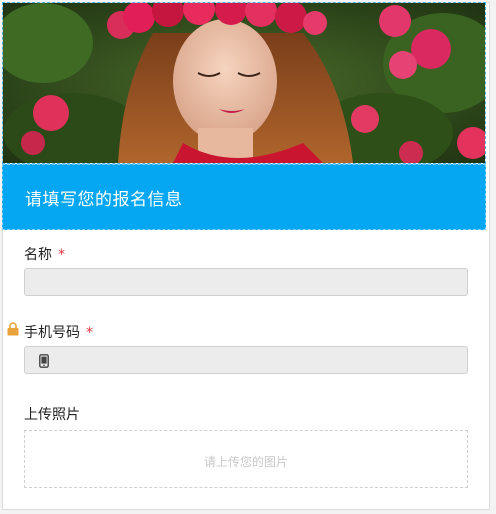 The height and width of the screenshot is (514, 496). Describe the element at coordinates (244, 197) in the screenshot. I see `form-title-bar: 请填写您的报名信息` at that location.